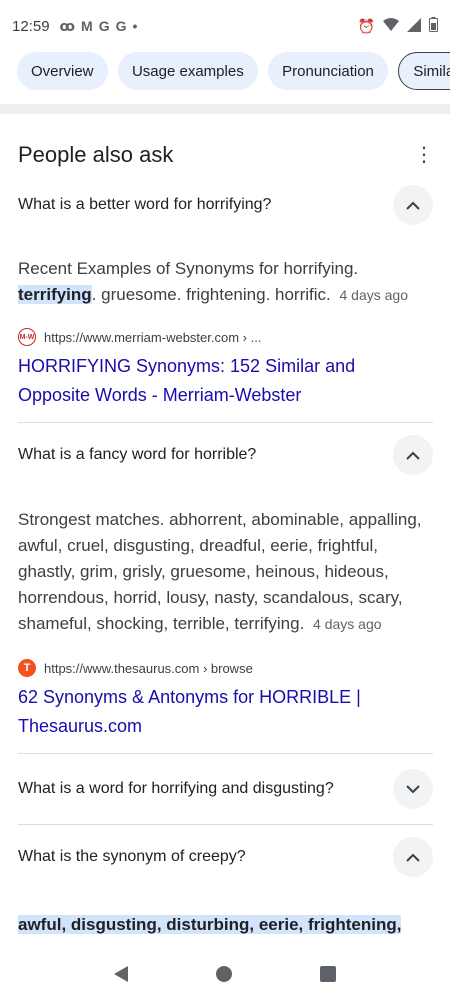 Image resolution: width=450 pixels, height=1000 pixels. I want to click on notification-icons: ꝏ M G G •, so click(99, 26).